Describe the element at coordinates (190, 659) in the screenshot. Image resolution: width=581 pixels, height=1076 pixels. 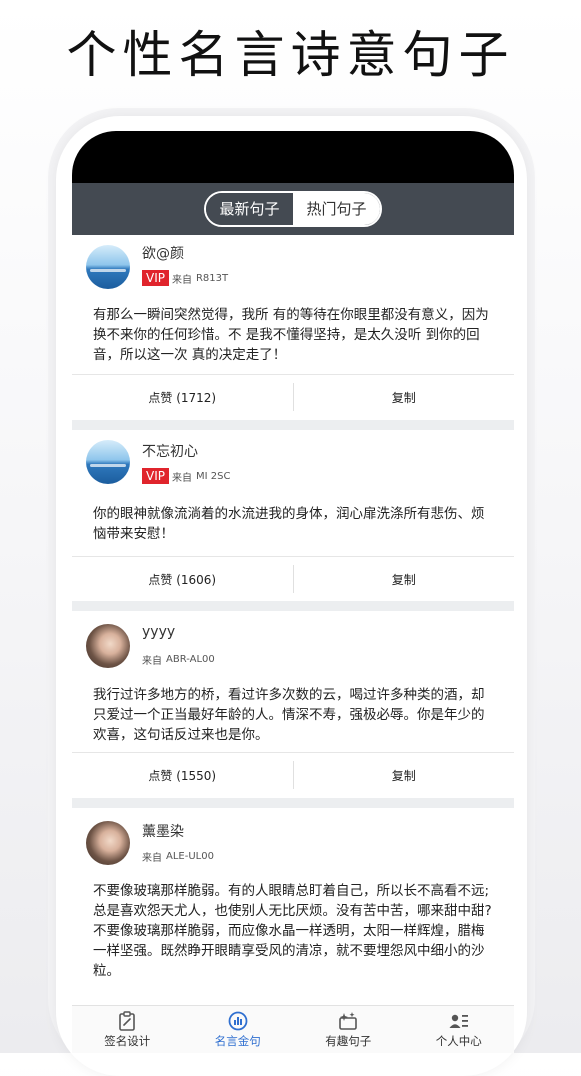
I see `device-name: ABR-AL00` at that location.